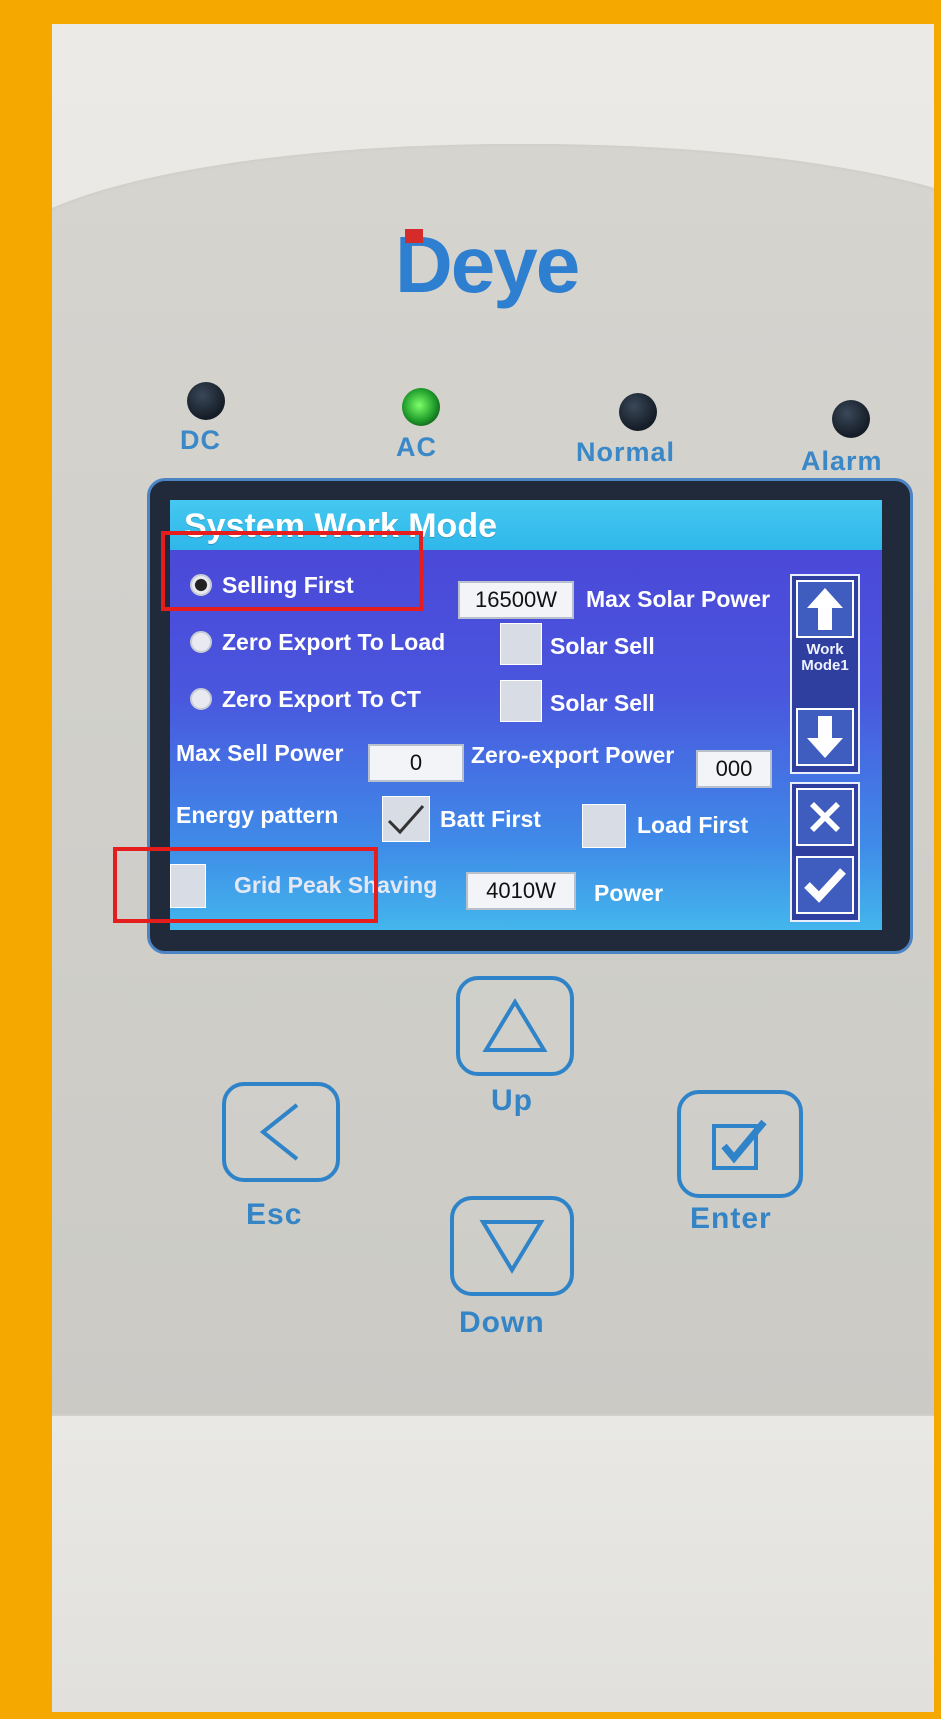  What do you see at coordinates (245, 885) in the screenshot?
I see `highlight-grid-peak-shaving` at bounding box center [245, 885].